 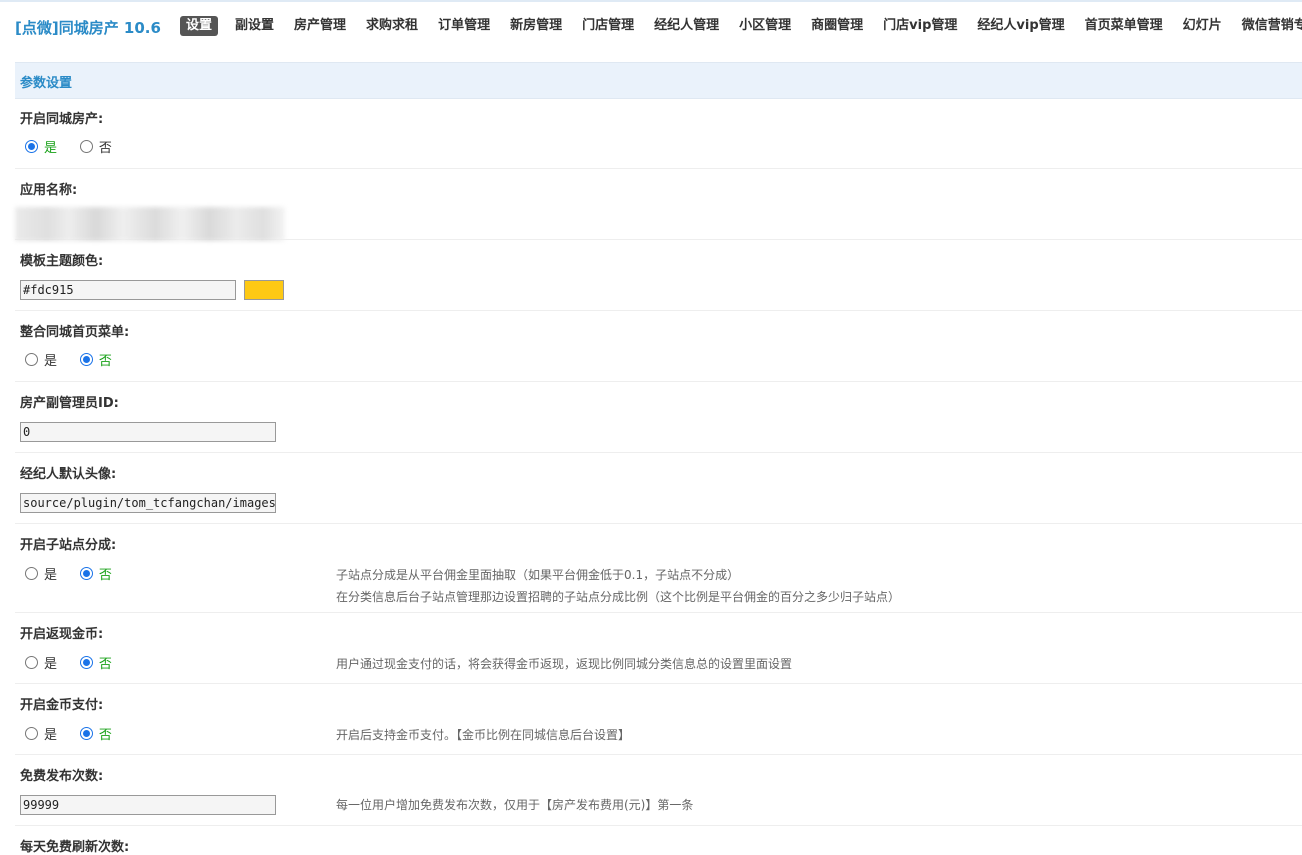 I want to click on enable-yes-radio: 是, so click(x=38, y=146).